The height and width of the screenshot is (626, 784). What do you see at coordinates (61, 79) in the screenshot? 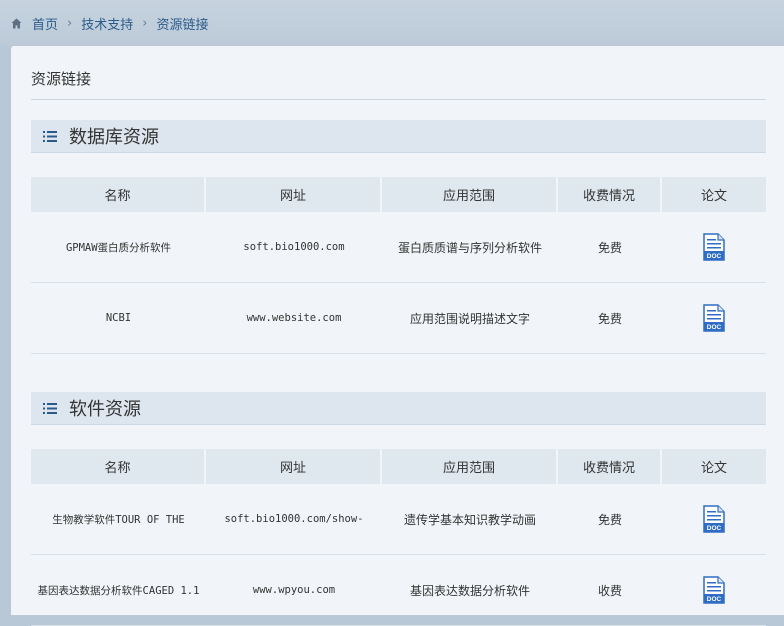
I see `page-title: 资源链接` at bounding box center [61, 79].